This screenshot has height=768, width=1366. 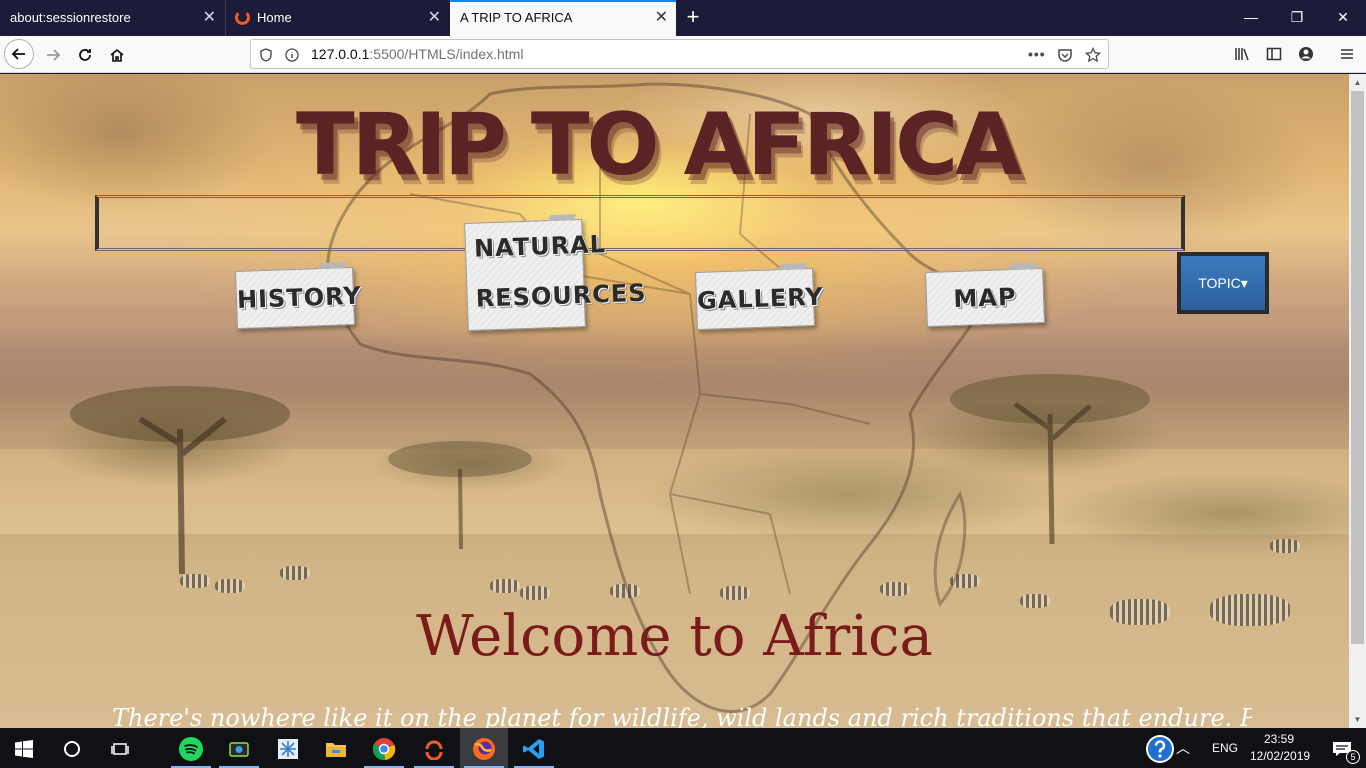 I want to click on account-icon, so click(x=1306, y=54).